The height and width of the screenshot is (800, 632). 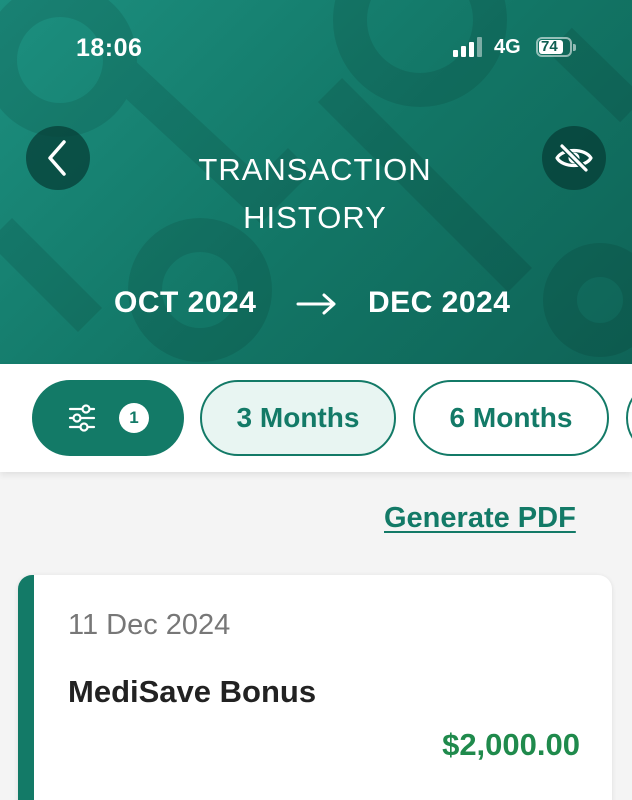 I want to click on status-bar: 18:06 4G 74, so click(x=316, y=45).